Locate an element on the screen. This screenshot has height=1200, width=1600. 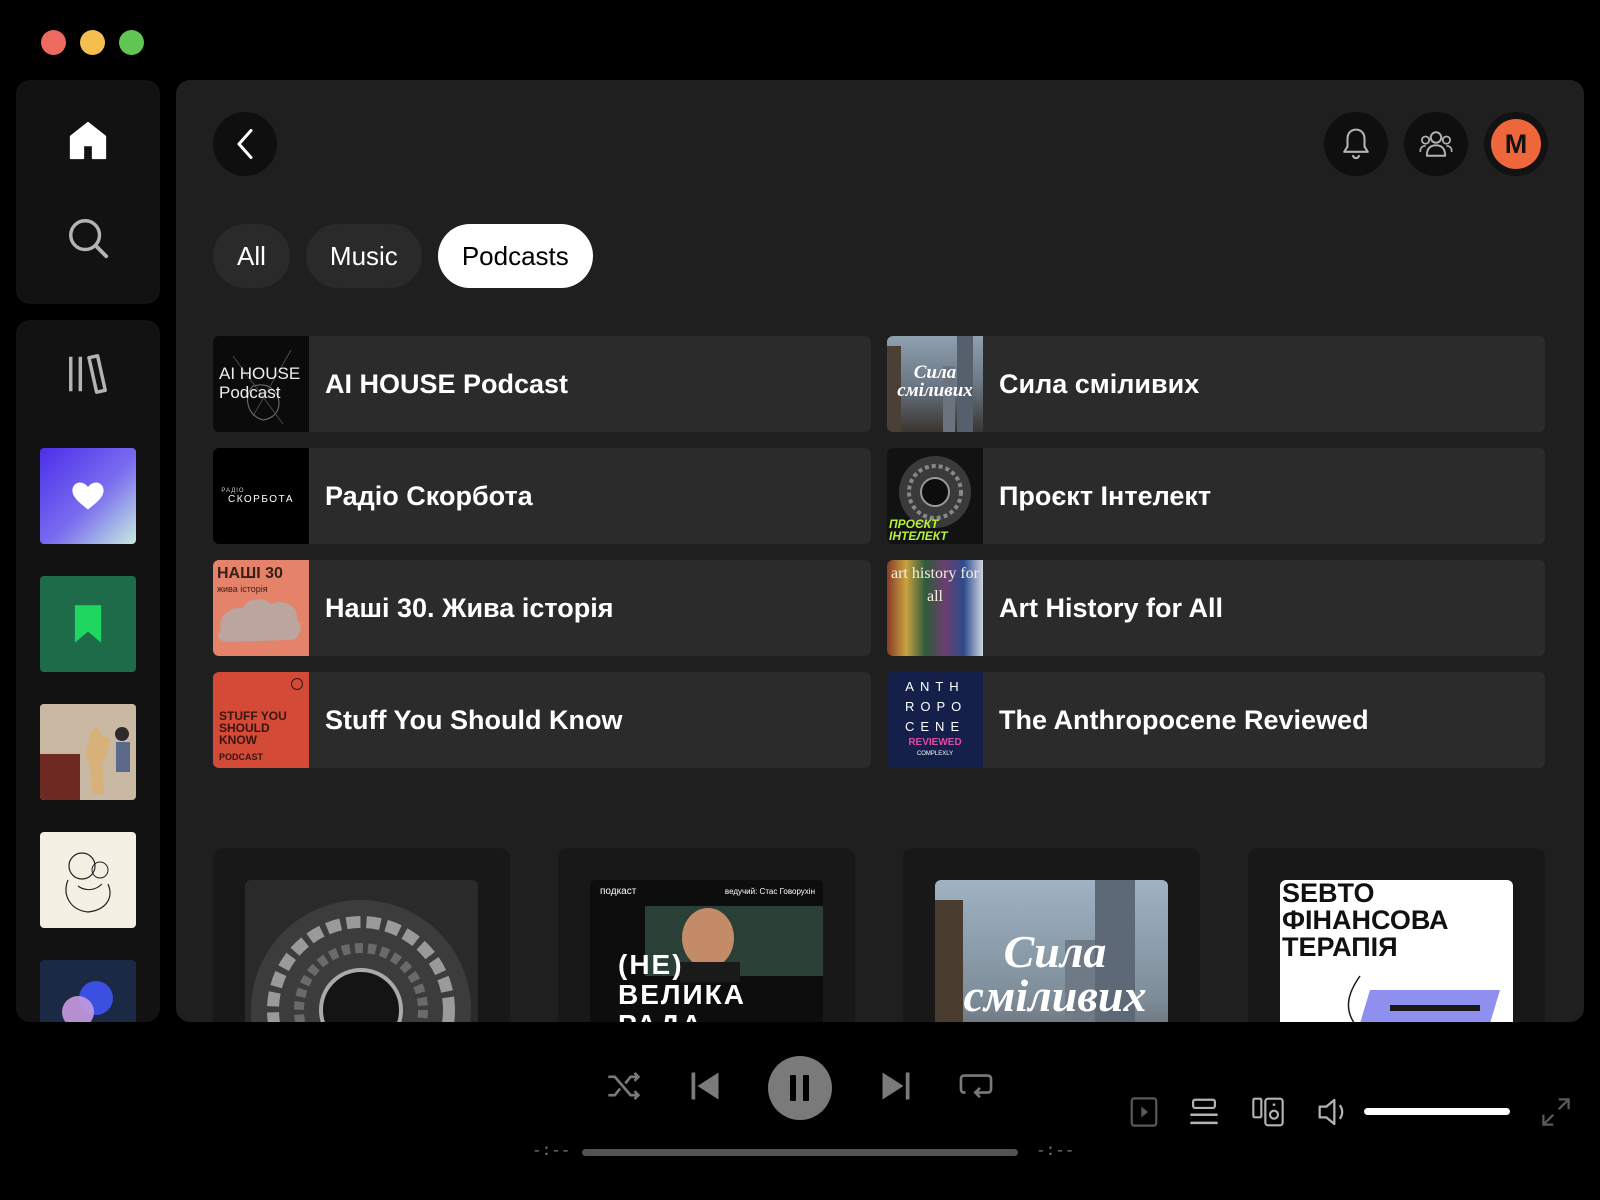
now-playing-view-button is located at coordinates (1144, 1112).